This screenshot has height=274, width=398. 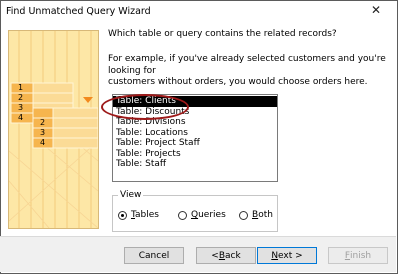 I want to click on view-group-legend: View, so click(x=131, y=195).